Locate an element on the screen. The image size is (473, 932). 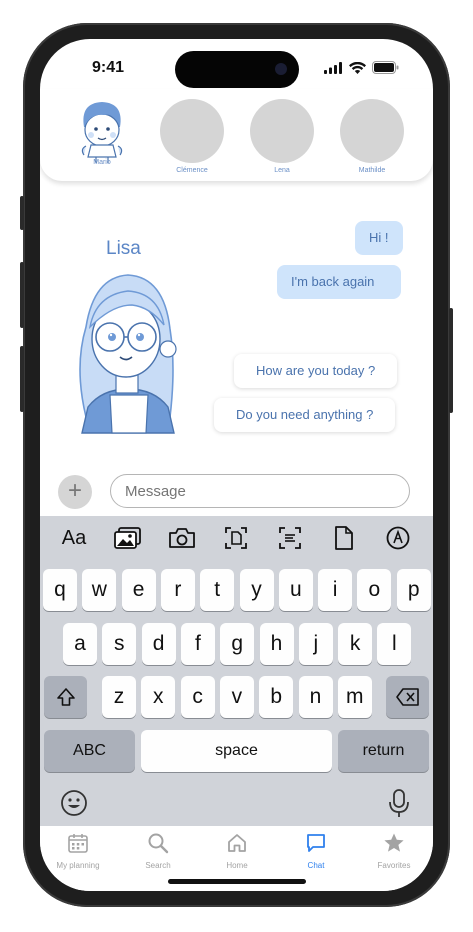
tab-label: Home is located at coordinates (237, 865).